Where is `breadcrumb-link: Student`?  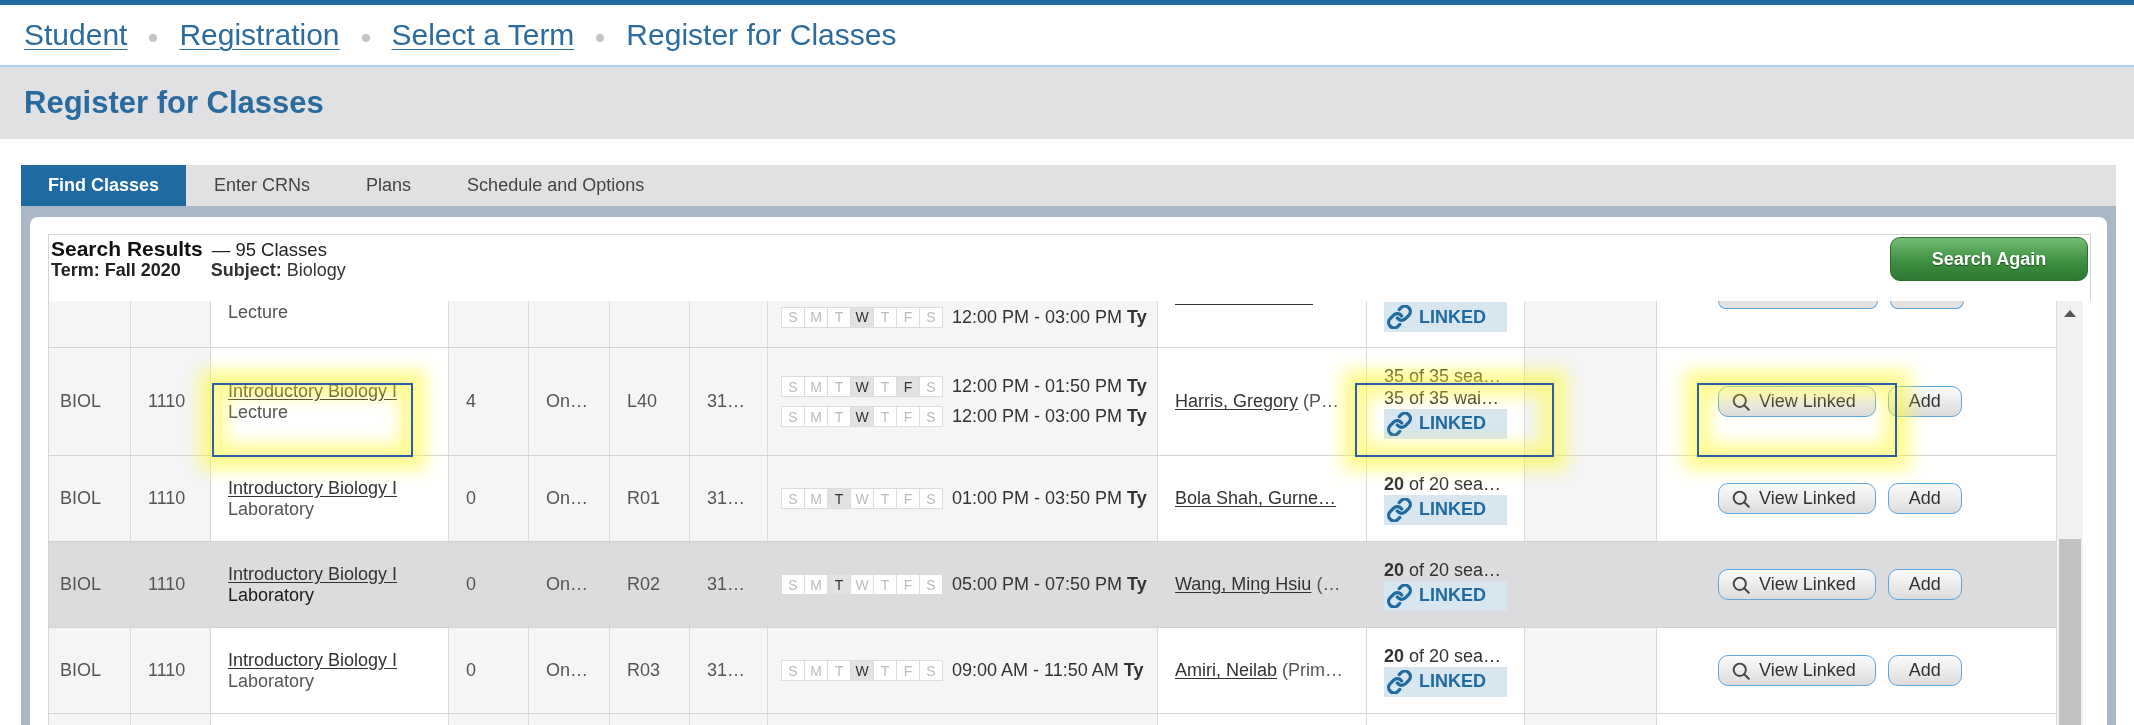 breadcrumb-link: Student is located at coordinates (76, 35).